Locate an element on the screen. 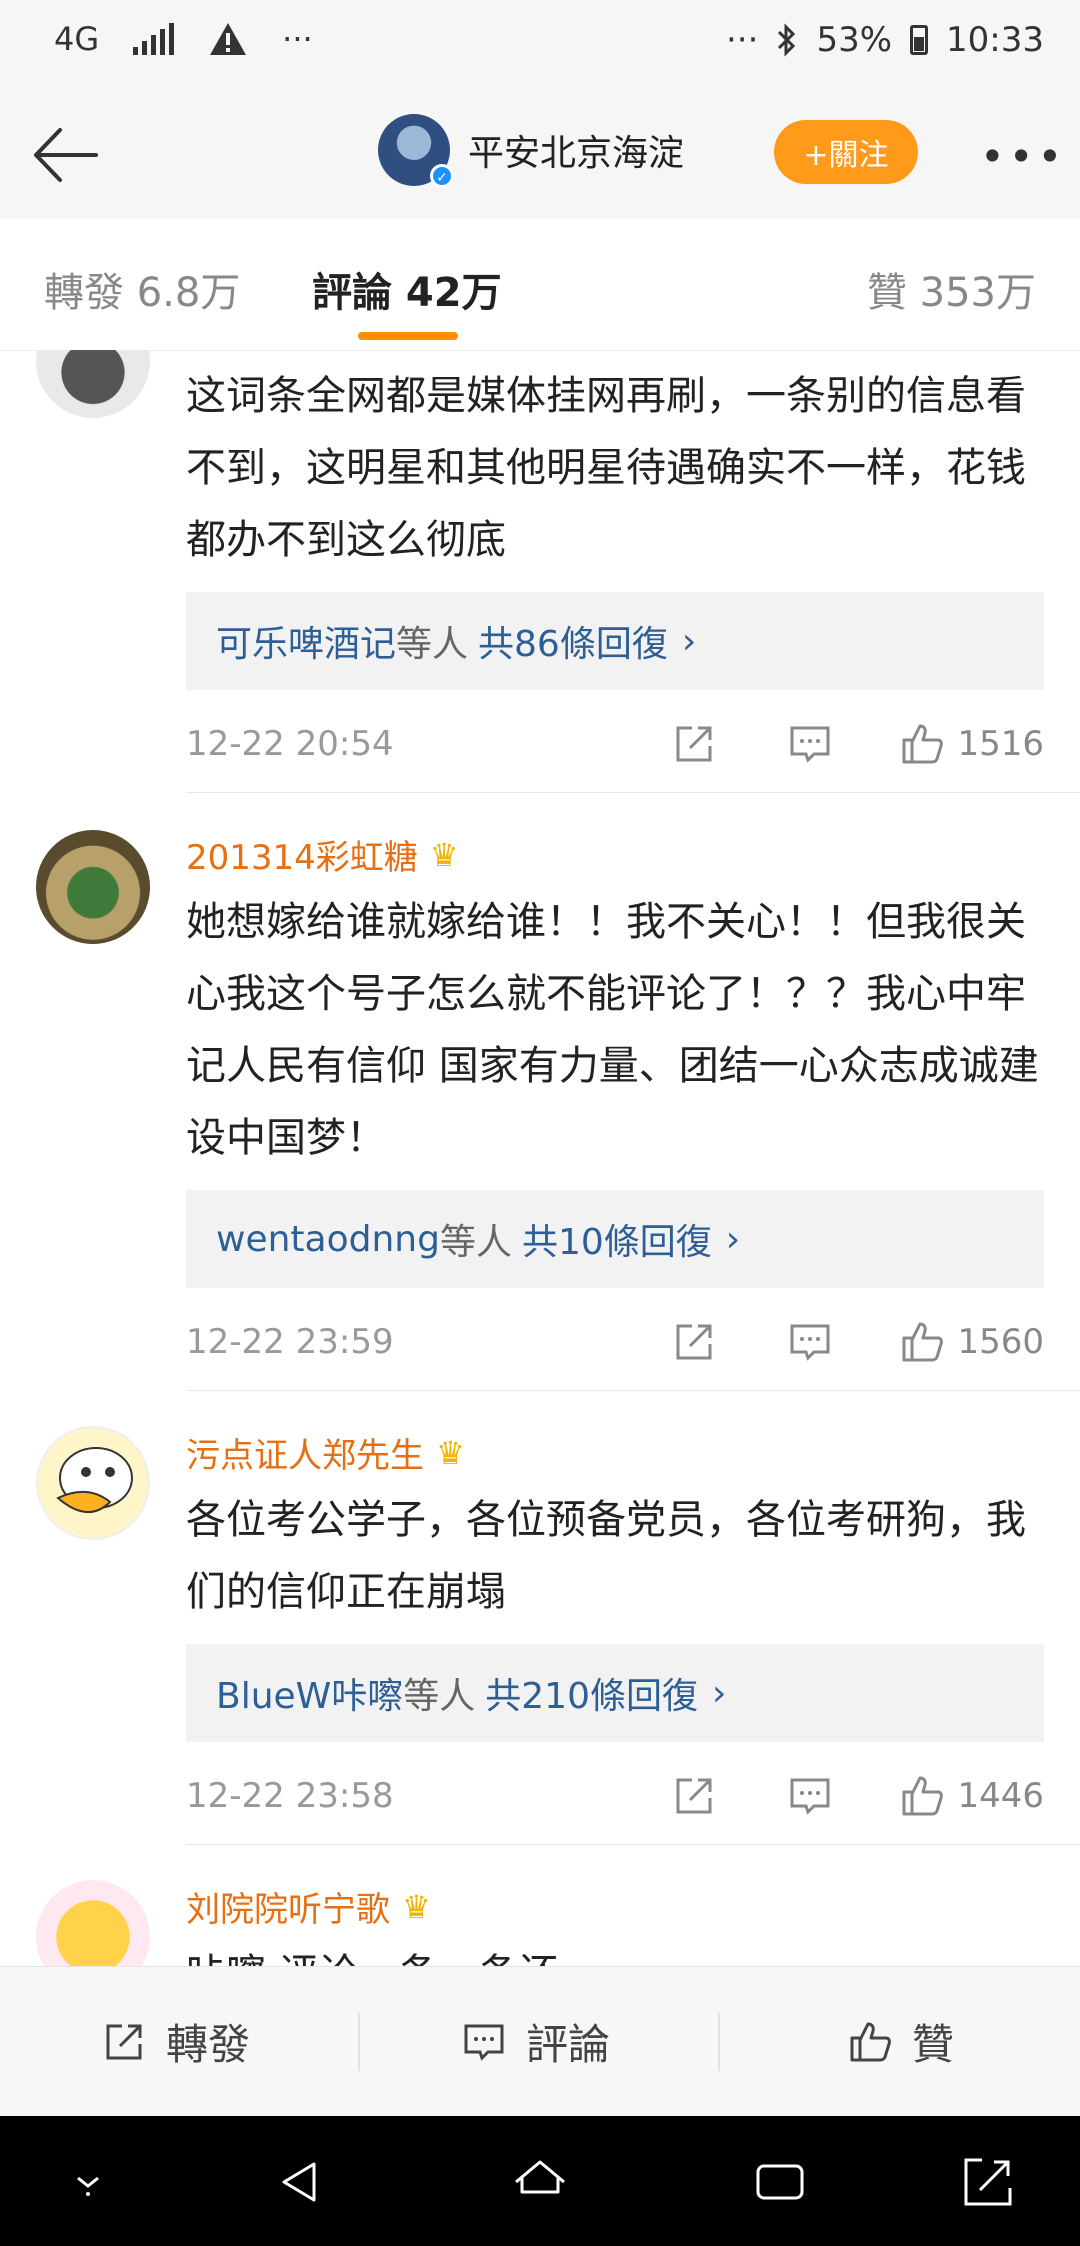 The width and height of the screenshot is (1080, 2246). comment-text: 咔嚓 评论一条一条还 is located at coordinates (616, 1952).